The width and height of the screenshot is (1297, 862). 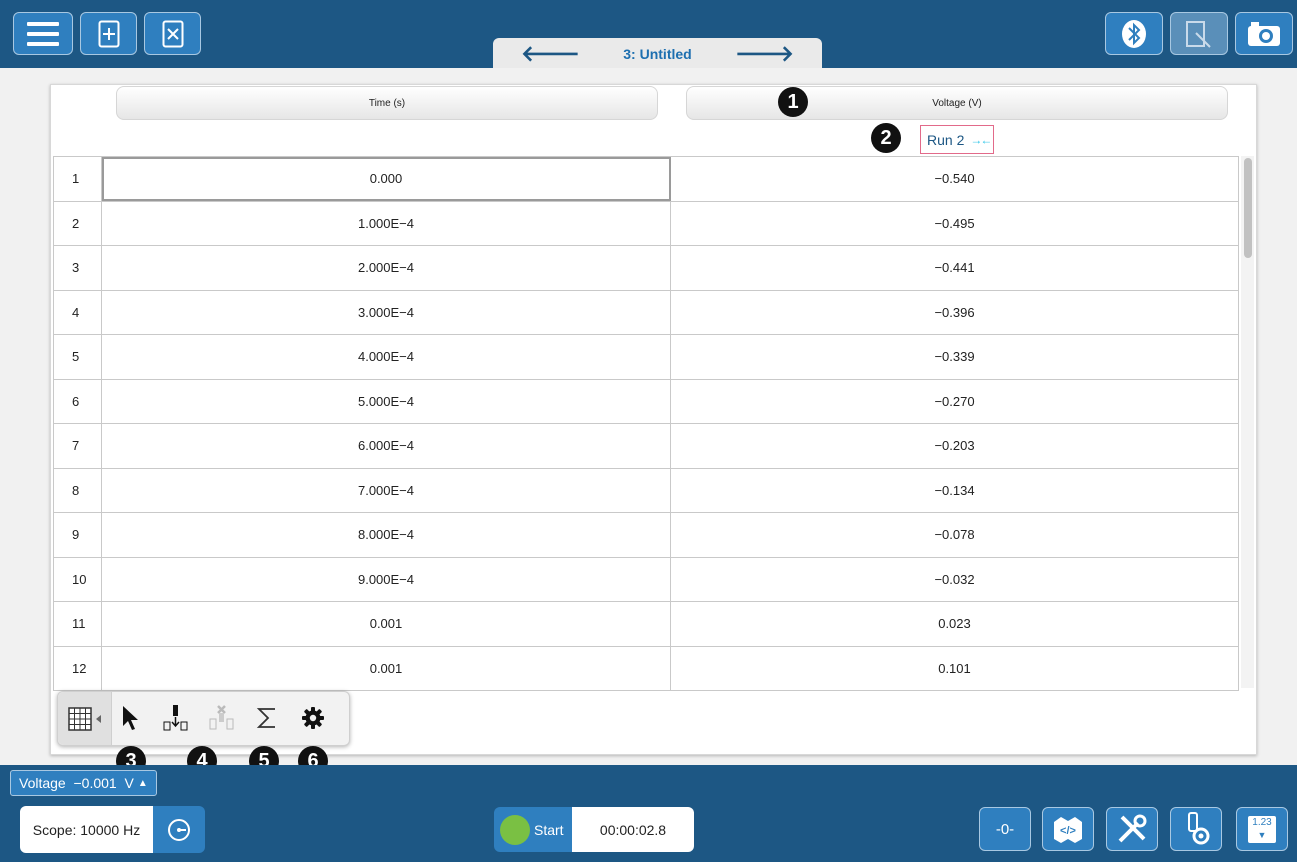 I want to click on table-scrollbar, so click(x=1247, y=422).